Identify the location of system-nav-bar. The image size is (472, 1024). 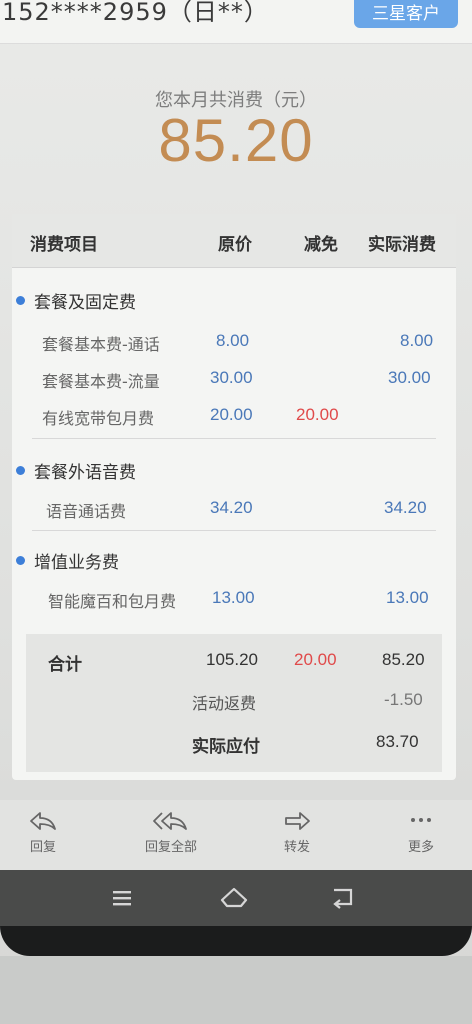
(236, 898).